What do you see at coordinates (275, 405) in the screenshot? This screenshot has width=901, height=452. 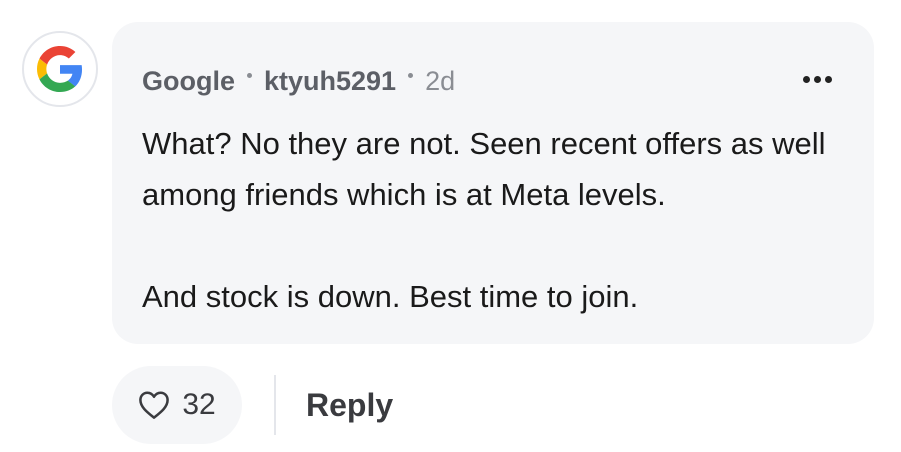 I see `action-divider` at bounding box center [275, 405].